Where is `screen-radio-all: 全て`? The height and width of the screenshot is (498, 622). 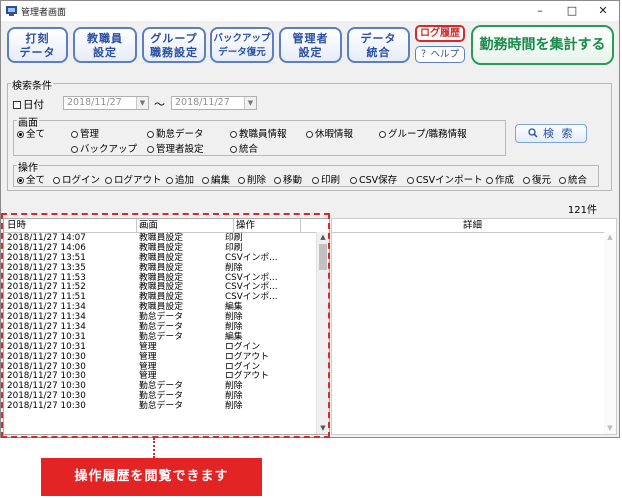
screen-radio-all: 全て is located at coordinates (31, 133).